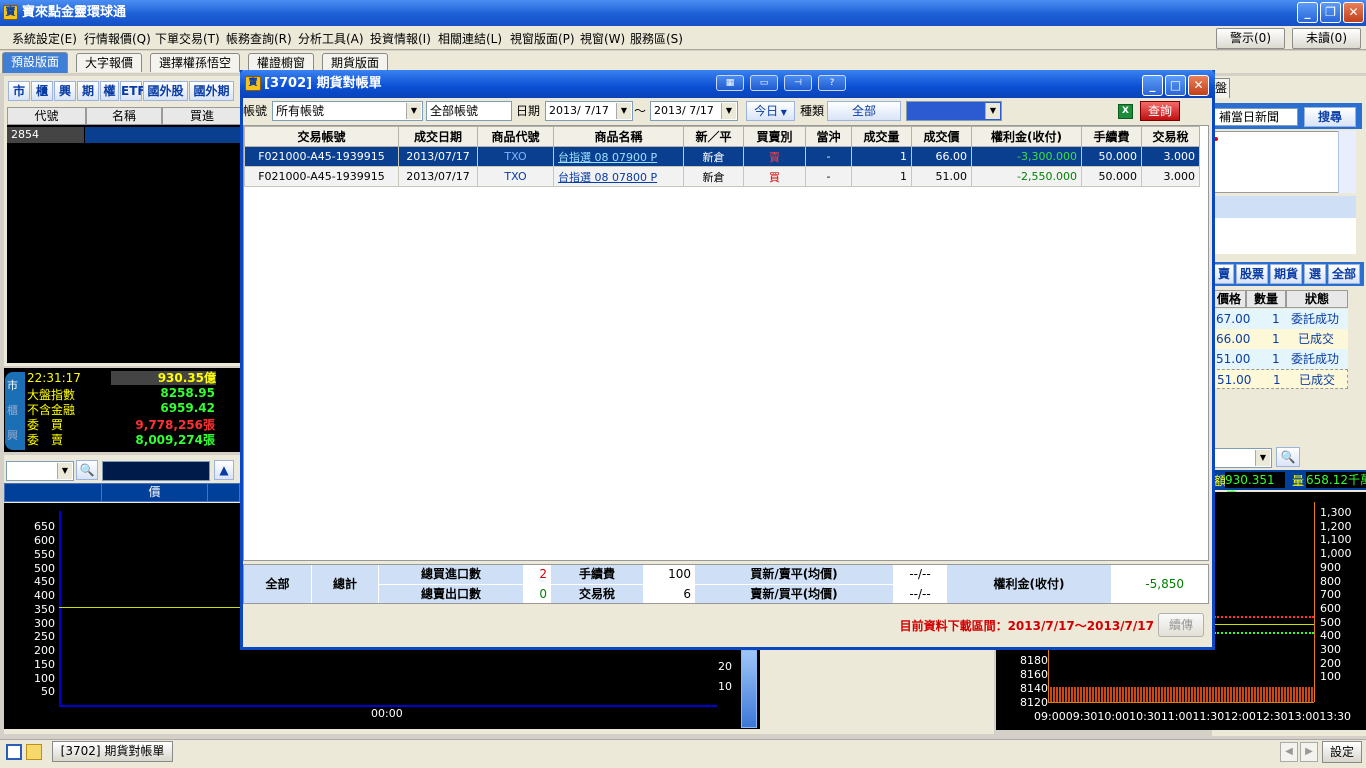 The image size is (1366, 768). I want to click on order-col-price: 價格, so click(1229, 299).